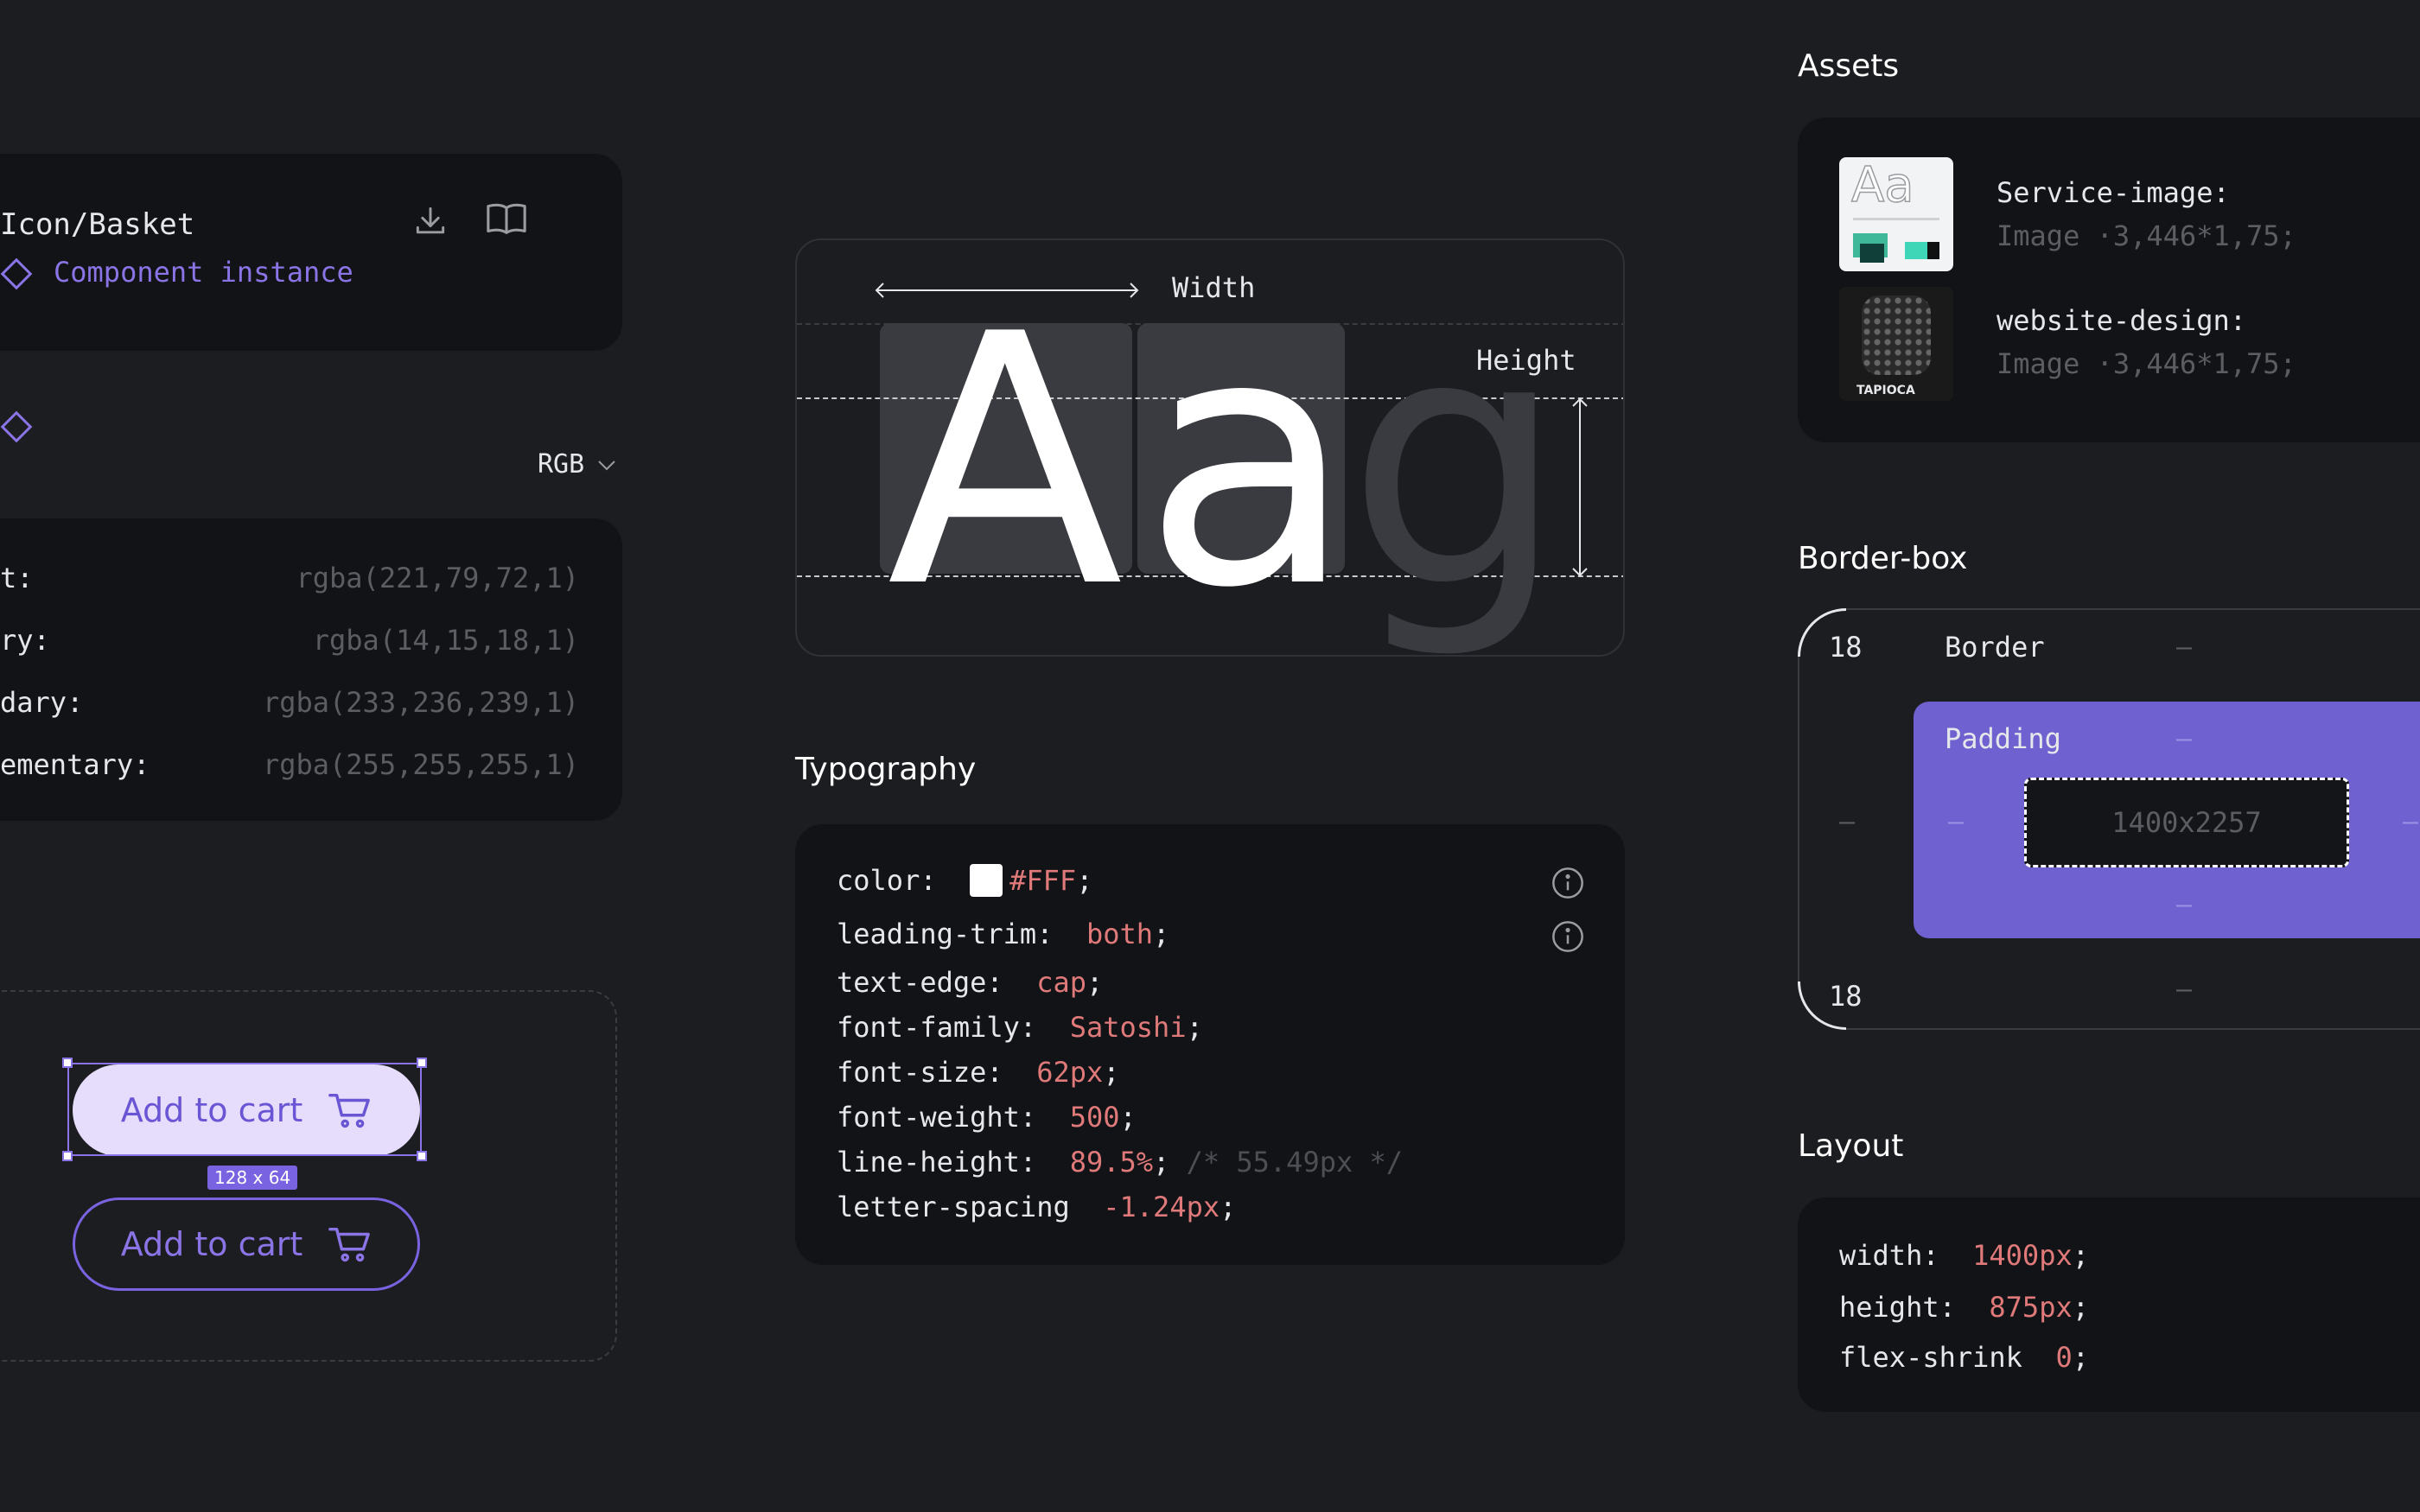 This screenshot has width=2420, height=1512. I want to click on height-arrow, so click(1580, 487).